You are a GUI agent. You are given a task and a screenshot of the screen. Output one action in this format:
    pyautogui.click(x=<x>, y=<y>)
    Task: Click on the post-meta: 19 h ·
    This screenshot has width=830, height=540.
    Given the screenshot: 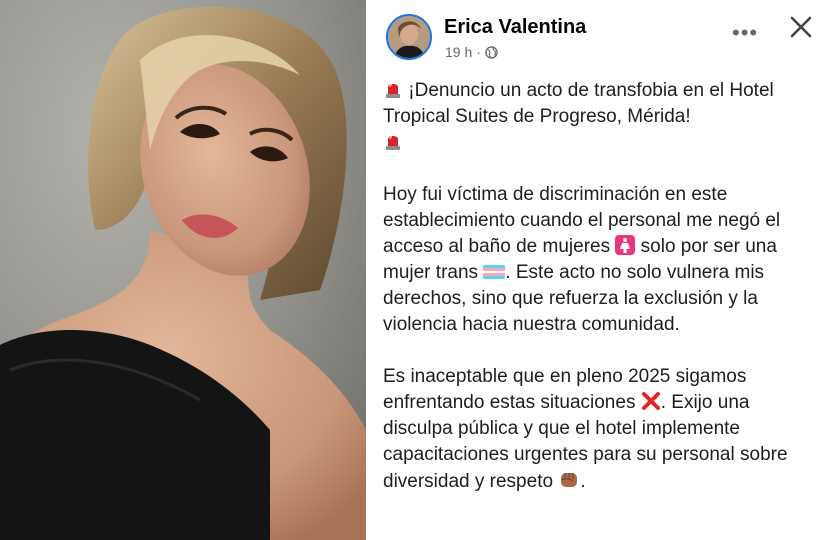 What is the action you would take?
    pyautogui.click(x=471, y=52)
    